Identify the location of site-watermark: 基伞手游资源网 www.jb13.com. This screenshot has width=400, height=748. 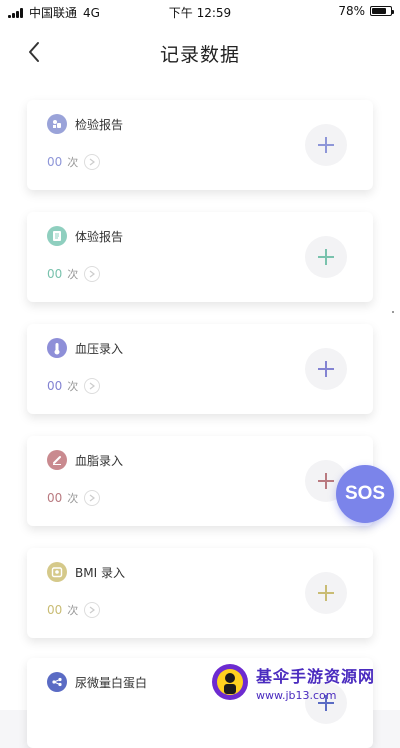
(298, 682).